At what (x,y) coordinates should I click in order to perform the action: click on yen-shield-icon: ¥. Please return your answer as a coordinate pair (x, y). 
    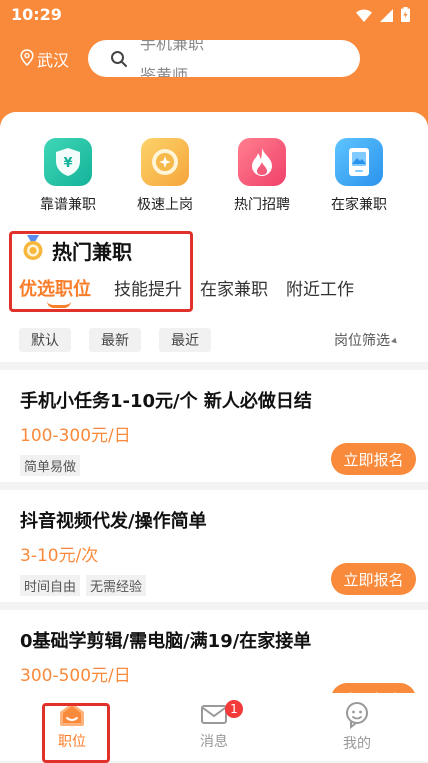
    Looking at the image, I should click on (68, 162).